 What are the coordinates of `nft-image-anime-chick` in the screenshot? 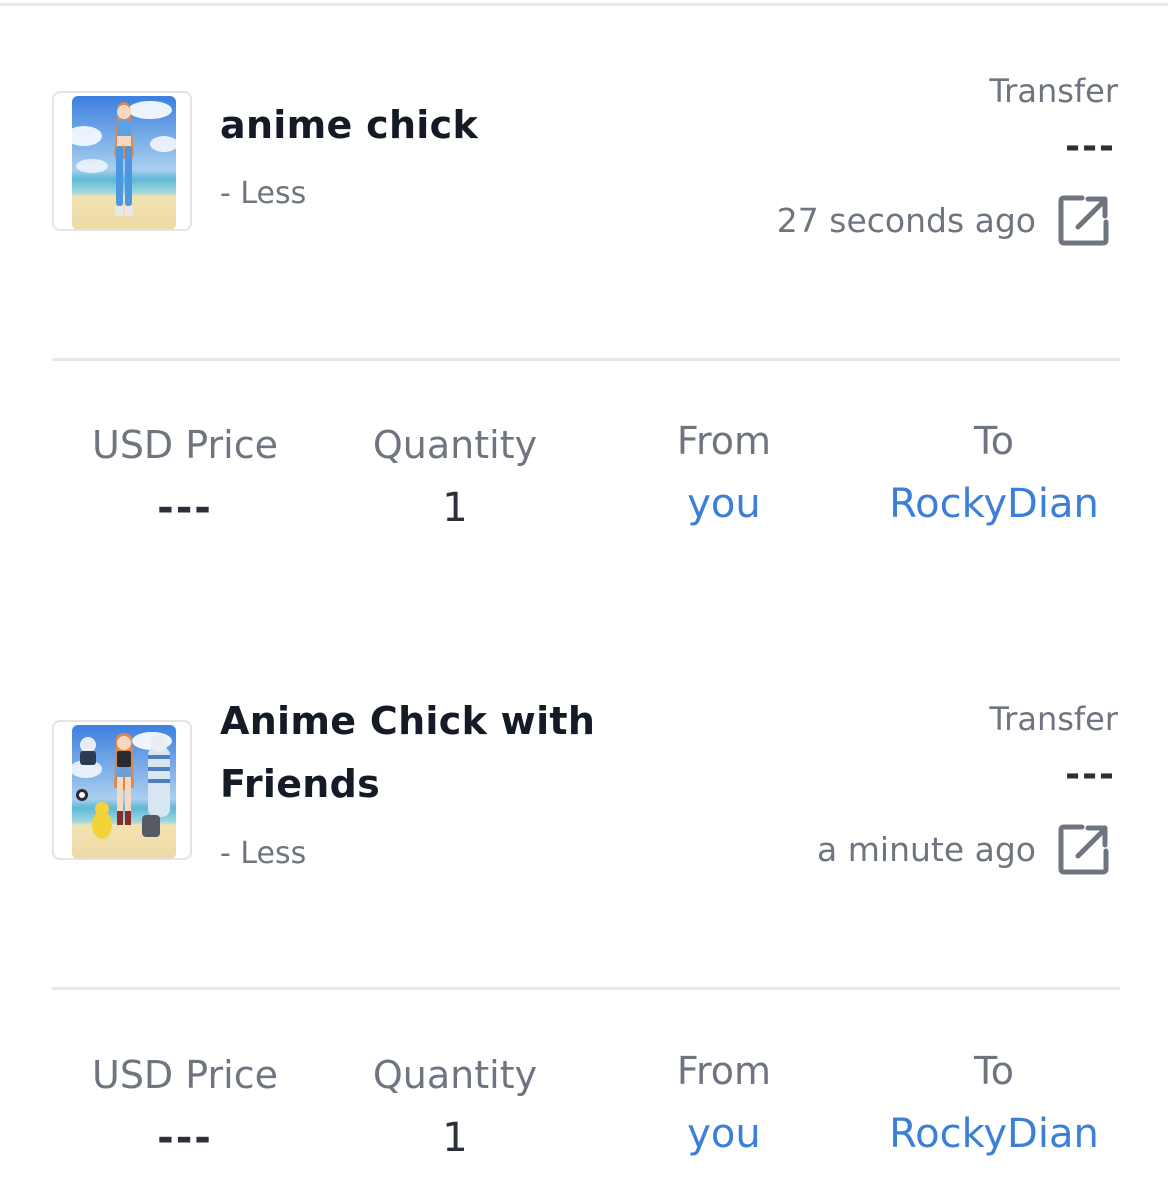 It's located at (124, 162).